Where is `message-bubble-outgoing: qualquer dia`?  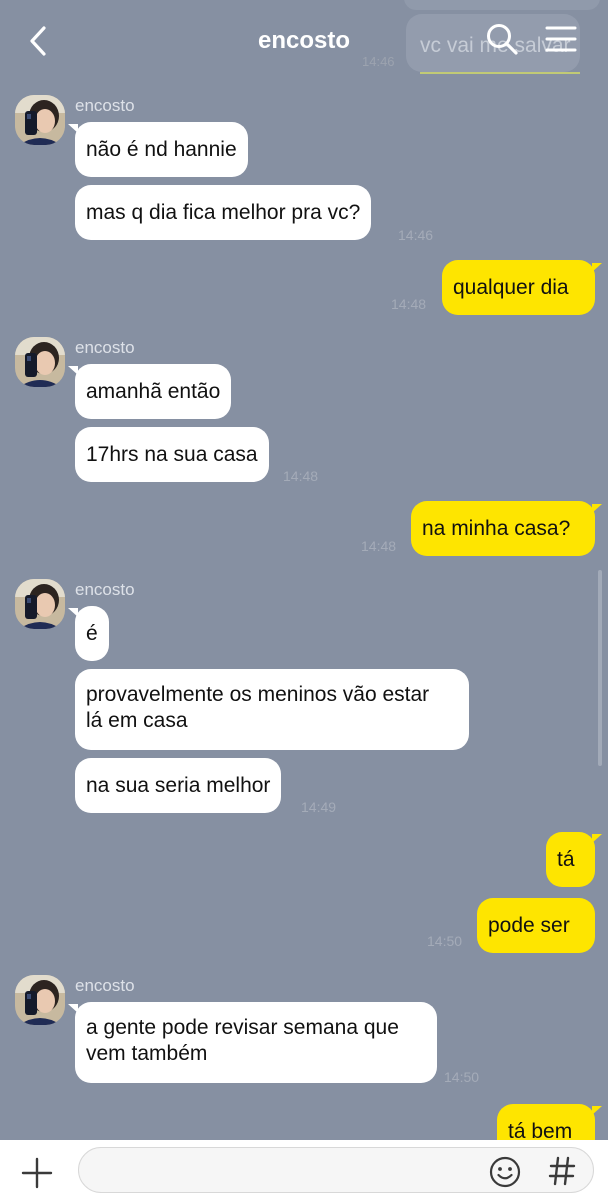
message-bubble-outgoing: qualquer dia is located at coordinates (518, 287).